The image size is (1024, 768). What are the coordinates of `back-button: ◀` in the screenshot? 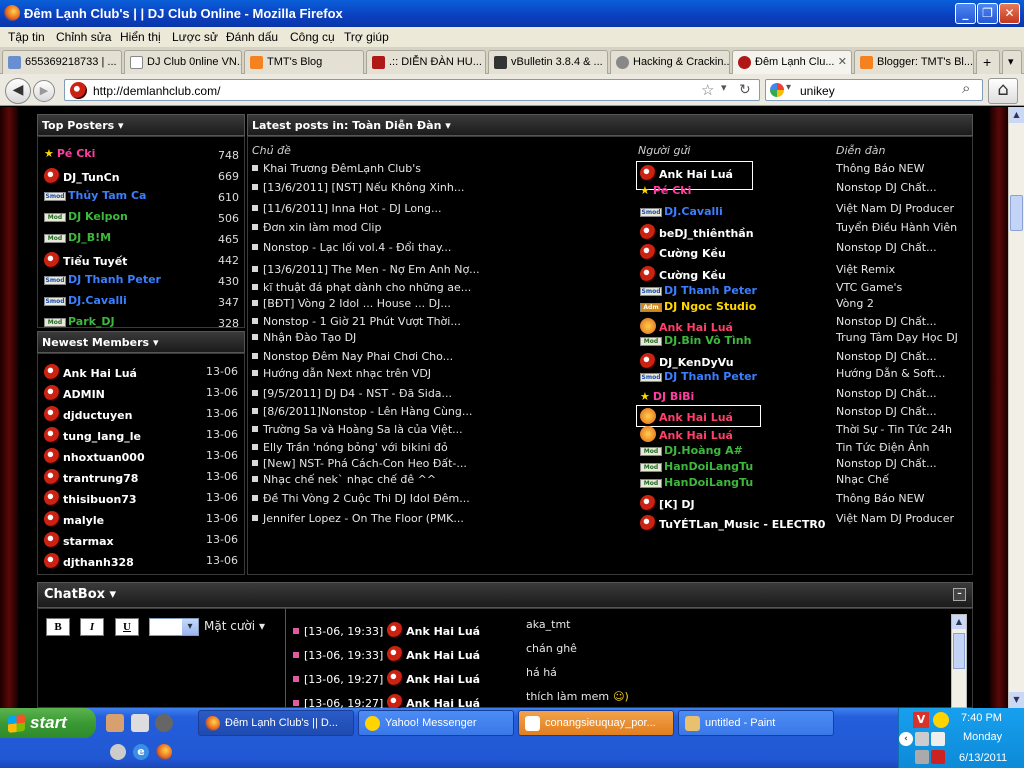 It's located at (18, 91).